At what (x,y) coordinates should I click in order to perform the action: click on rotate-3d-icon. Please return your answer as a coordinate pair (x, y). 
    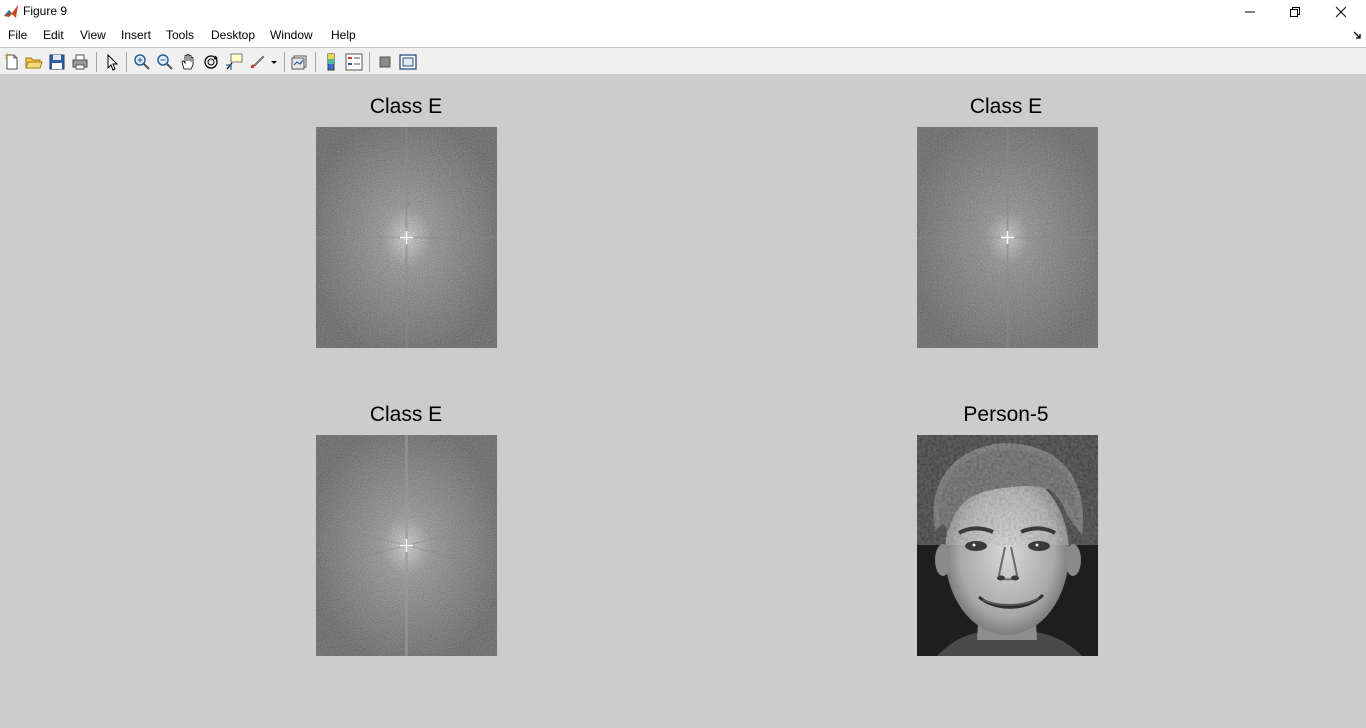
    Looking at the image, I should click on (211, 62).